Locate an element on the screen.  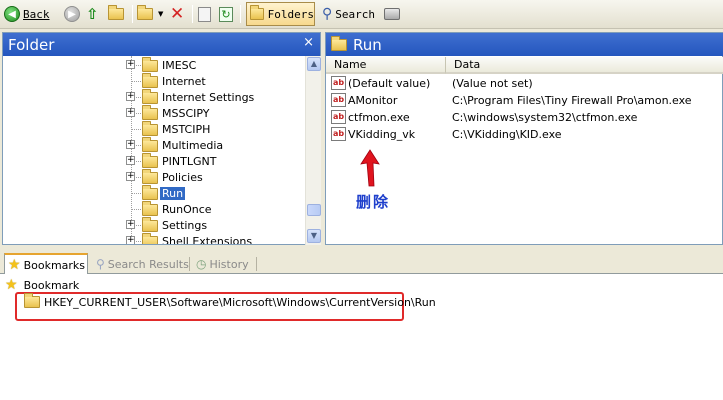
delete-x-icon: ✕ is located at coordinates (177, 13).